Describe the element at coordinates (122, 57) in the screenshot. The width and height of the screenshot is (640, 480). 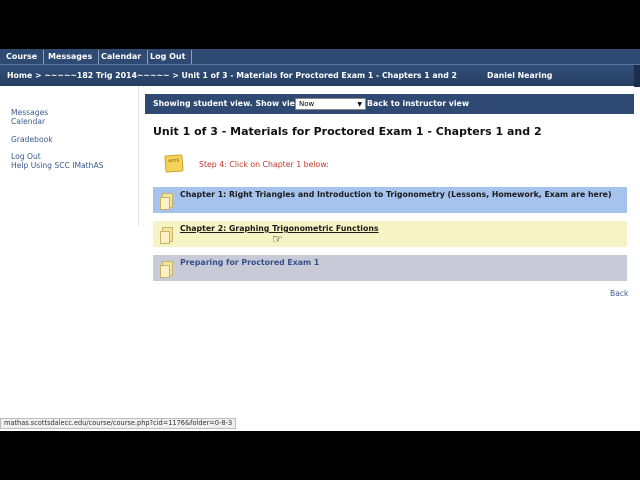
I see `nav-calendar-tab: Calendar` at that location.